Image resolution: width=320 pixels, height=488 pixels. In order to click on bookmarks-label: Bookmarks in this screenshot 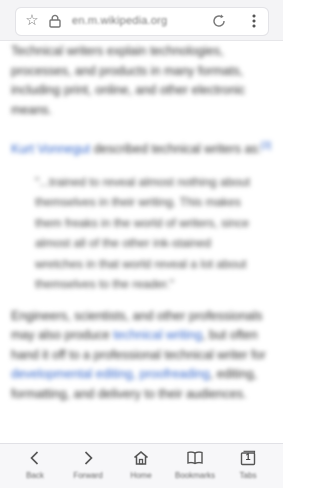, I will do `click(194, 475)`.